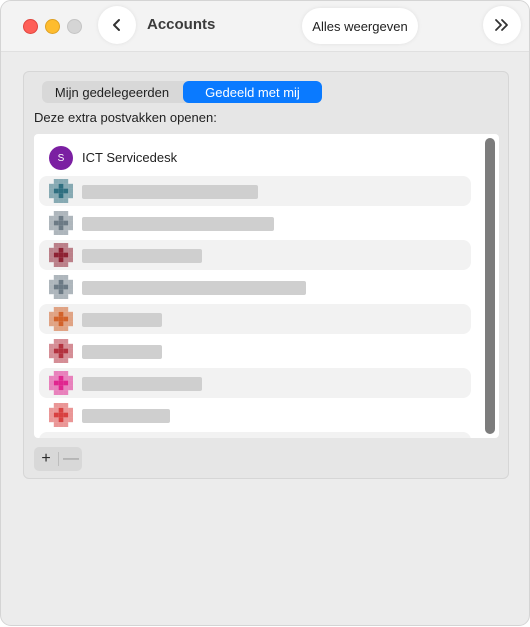 The width and height of the screenshot is (530, 627). I want to click on chevron-left-icon, so click(116, 25).